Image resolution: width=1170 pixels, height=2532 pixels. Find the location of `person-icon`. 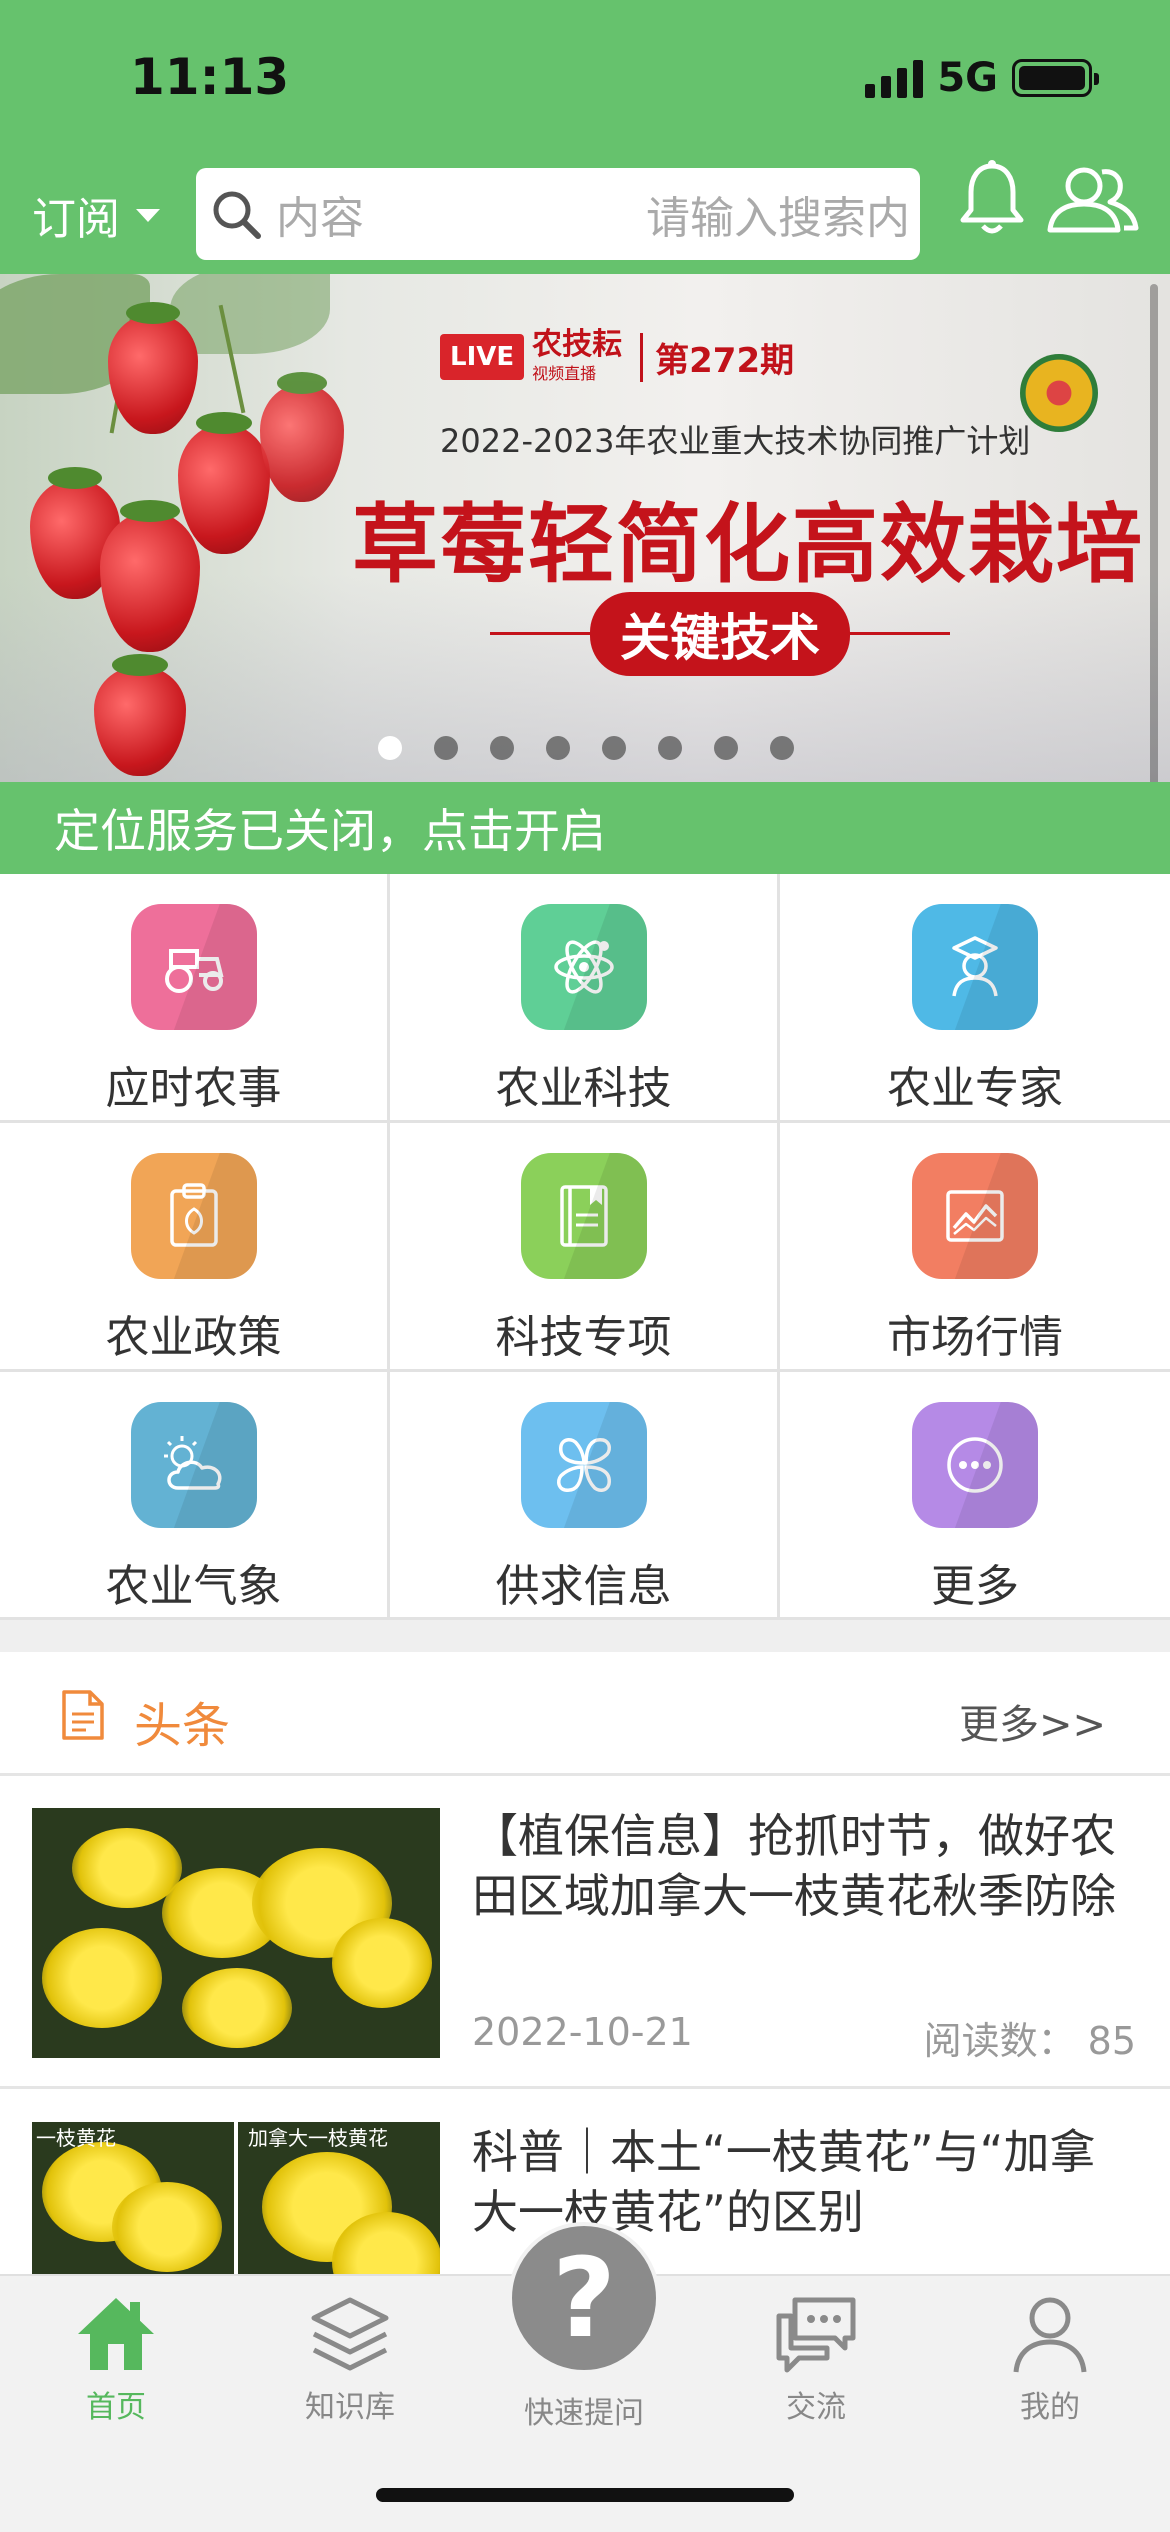

person-icon is located at coordinates (1050, 2335).